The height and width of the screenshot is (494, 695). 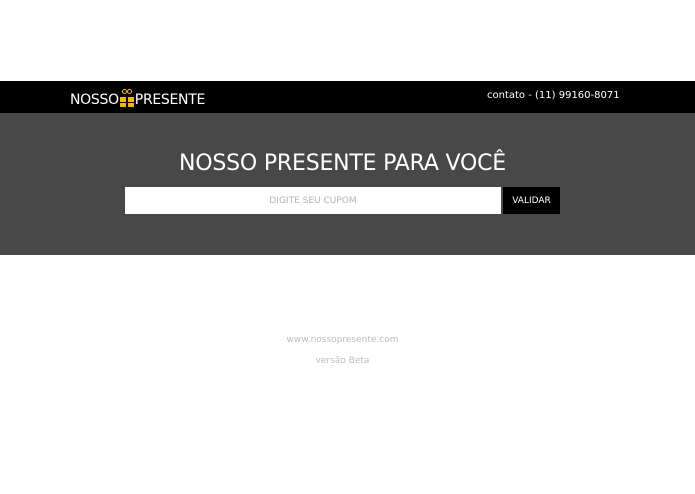 I want to click on footer-version: versão Beta, so click(x=342, y=361).